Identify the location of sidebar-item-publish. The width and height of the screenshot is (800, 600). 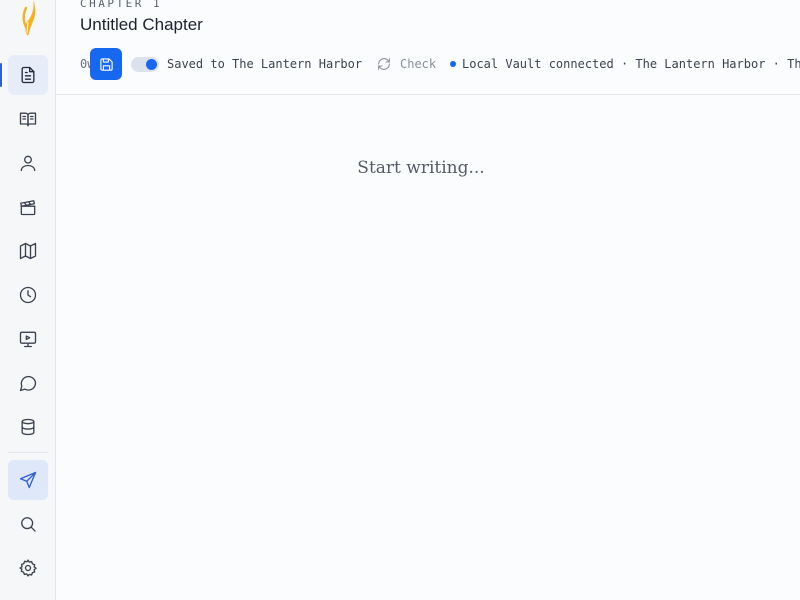
(28, 480).